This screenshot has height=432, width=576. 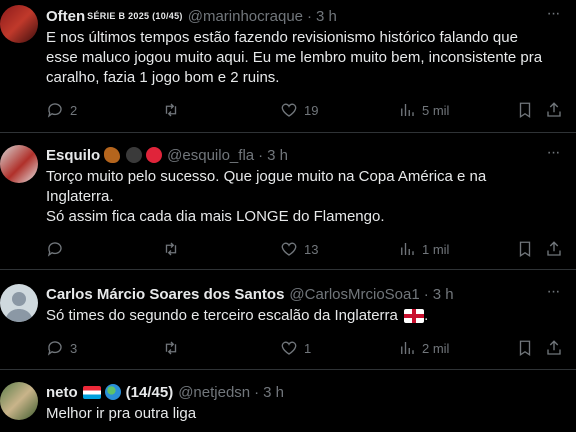 What do you see at coordinates (426, 315) in the screenshot?
I see `tweet-text-period: .` at bounding box center [426, 315].